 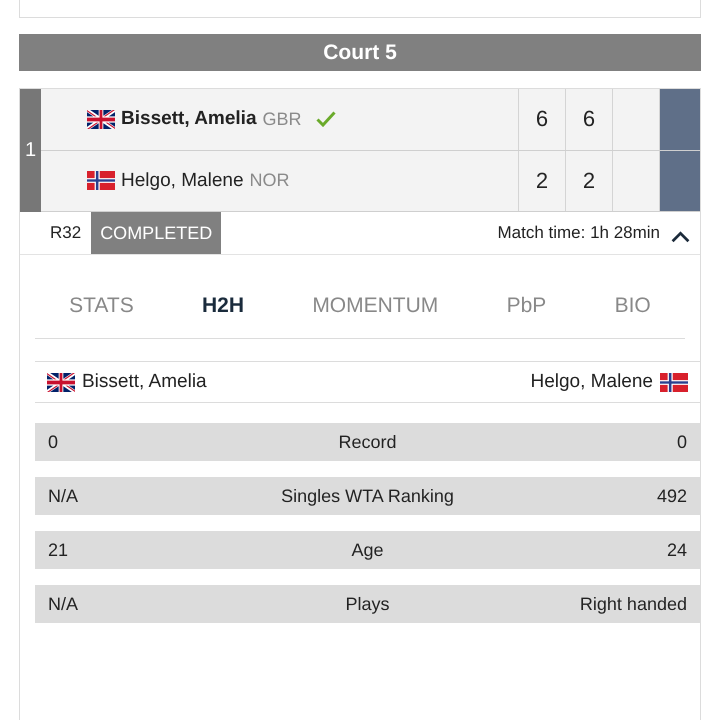 I want to click on country-code: GBR, so click(x=282, y=119).